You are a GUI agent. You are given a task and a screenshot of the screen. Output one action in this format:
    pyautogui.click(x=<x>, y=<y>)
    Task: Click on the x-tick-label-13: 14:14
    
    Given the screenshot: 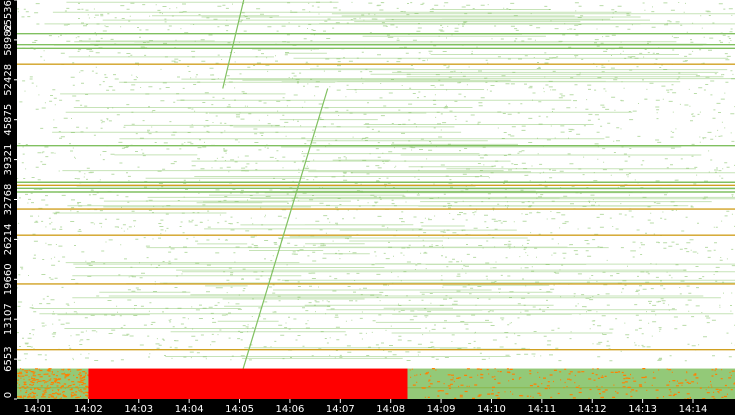 What is the action you would take?
    pyautogui.click(x=693, y=409)
    